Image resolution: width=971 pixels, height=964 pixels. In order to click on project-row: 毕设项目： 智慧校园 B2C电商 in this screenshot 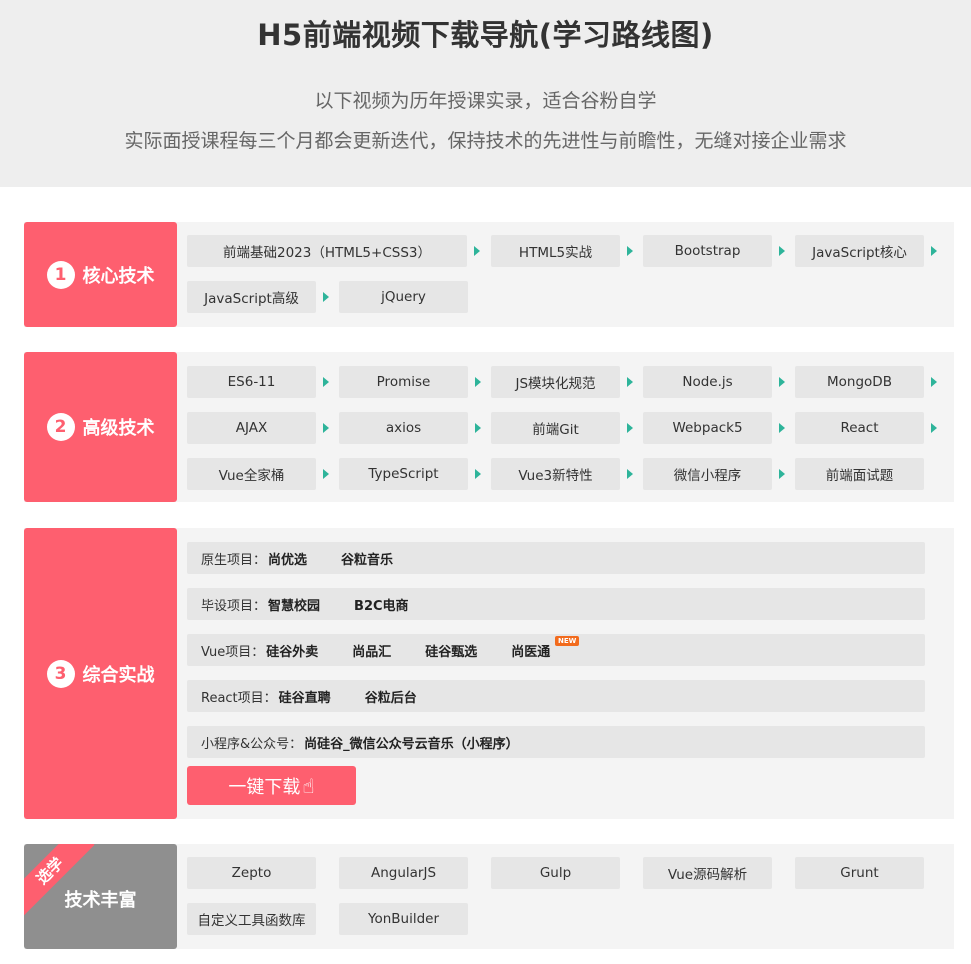, I will do `click(556, 604)`.